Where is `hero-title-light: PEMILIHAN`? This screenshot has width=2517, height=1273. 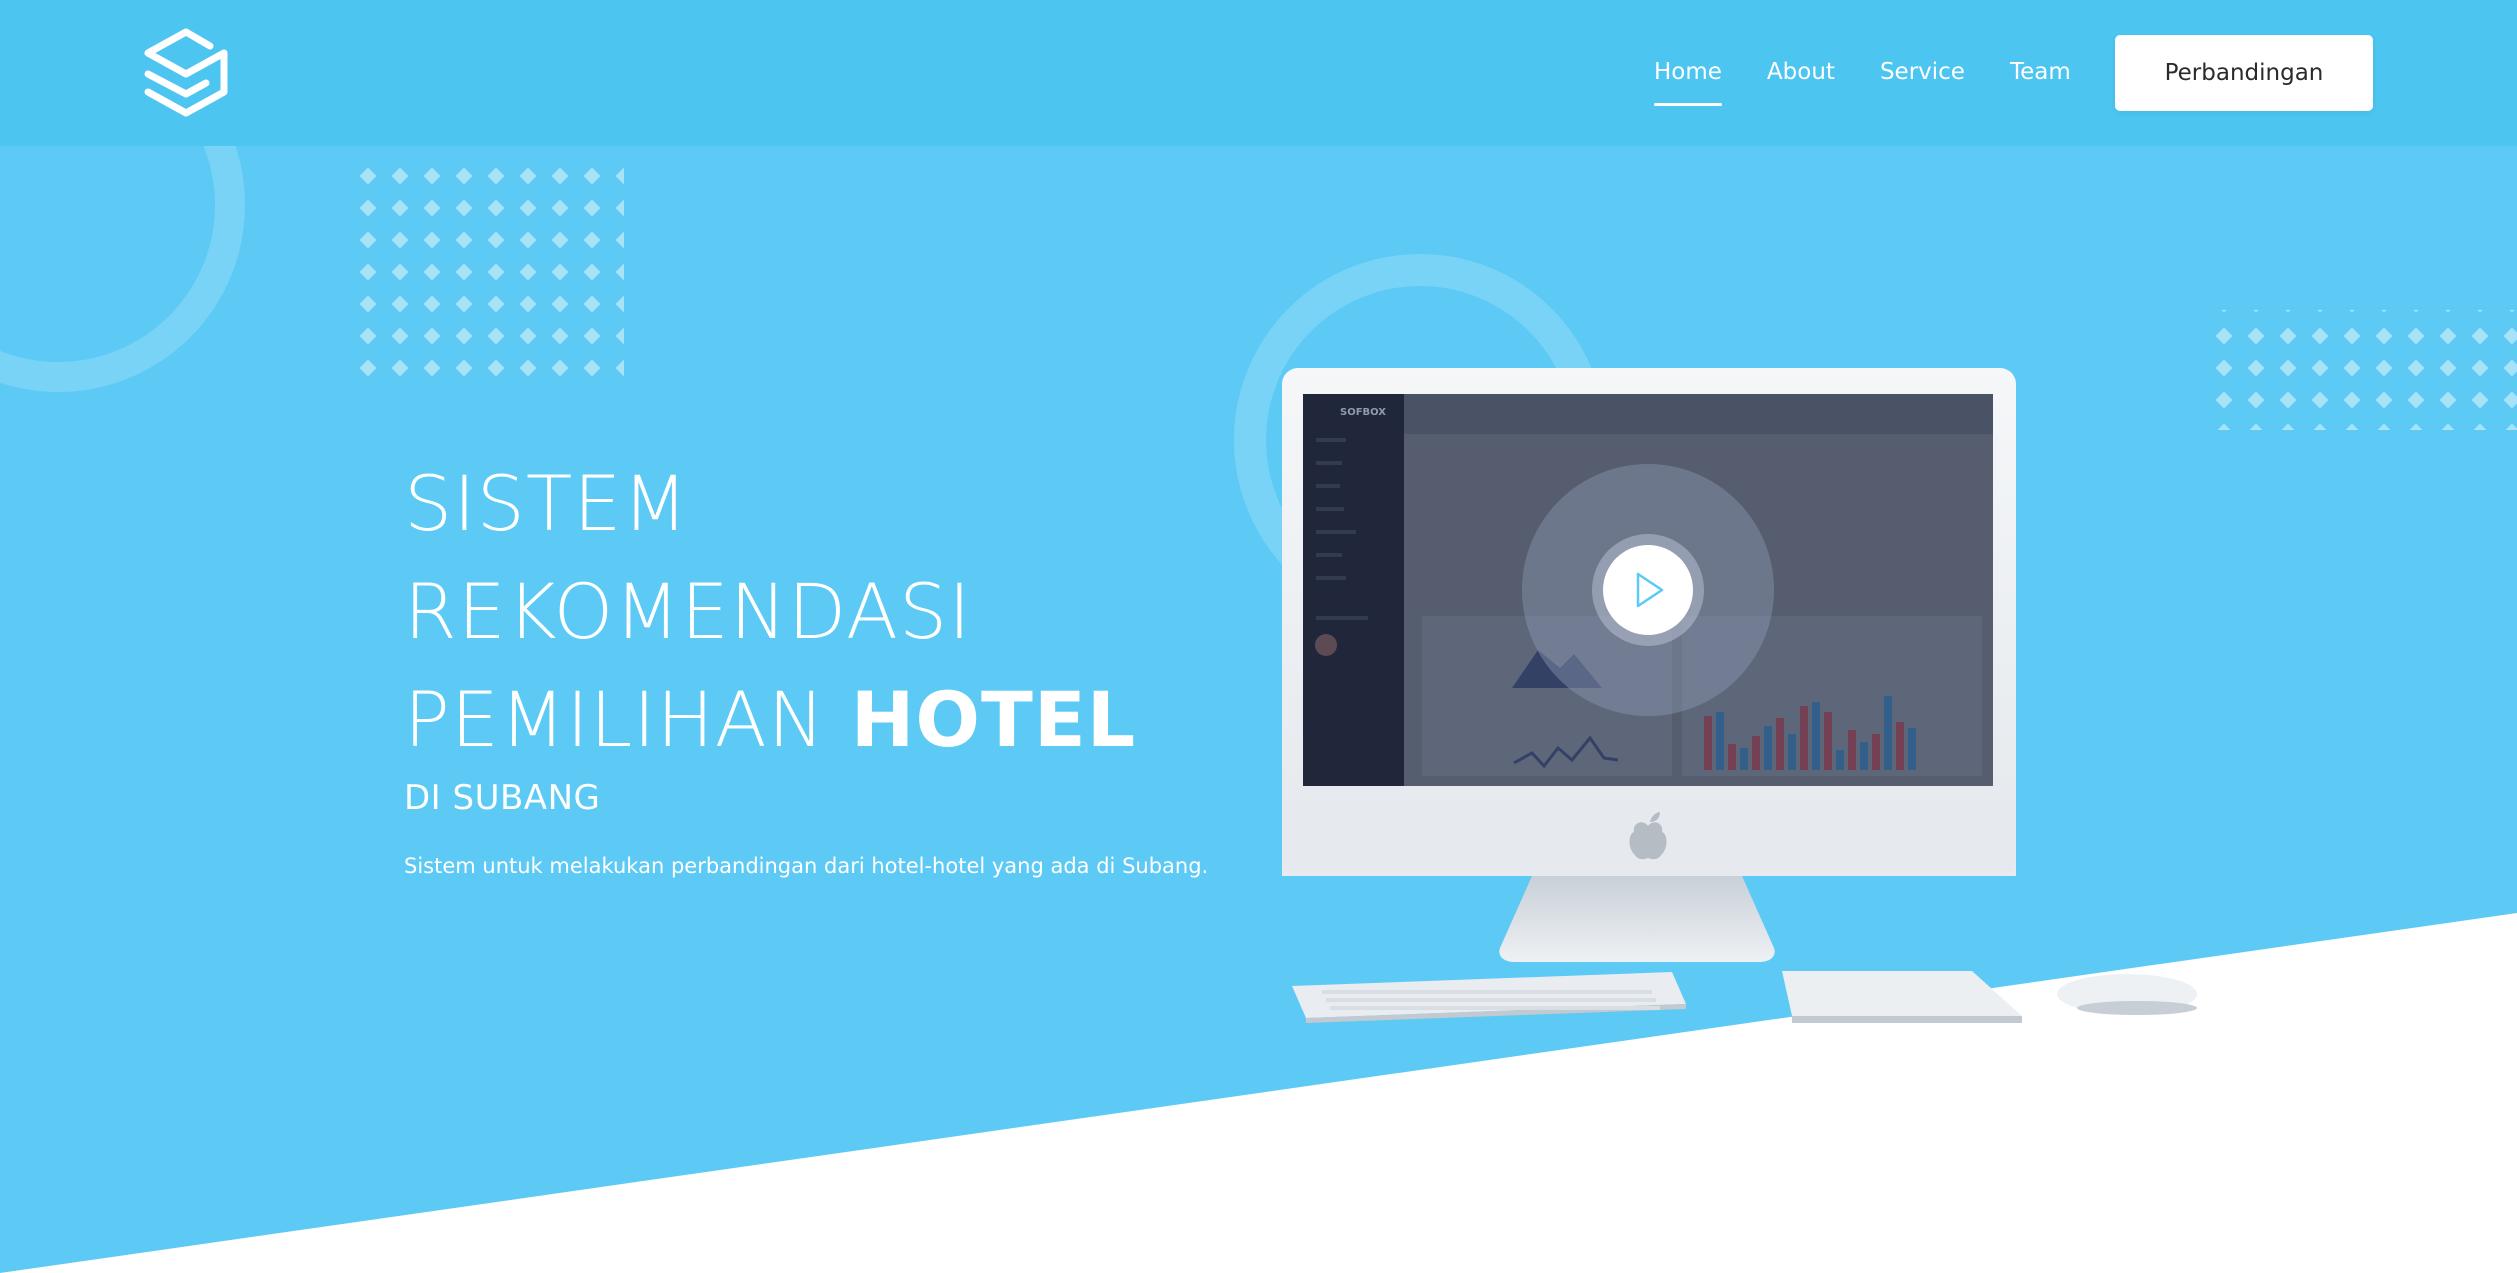 hero-title-light: PEMILIHAN is located at coordinates (615, 719).